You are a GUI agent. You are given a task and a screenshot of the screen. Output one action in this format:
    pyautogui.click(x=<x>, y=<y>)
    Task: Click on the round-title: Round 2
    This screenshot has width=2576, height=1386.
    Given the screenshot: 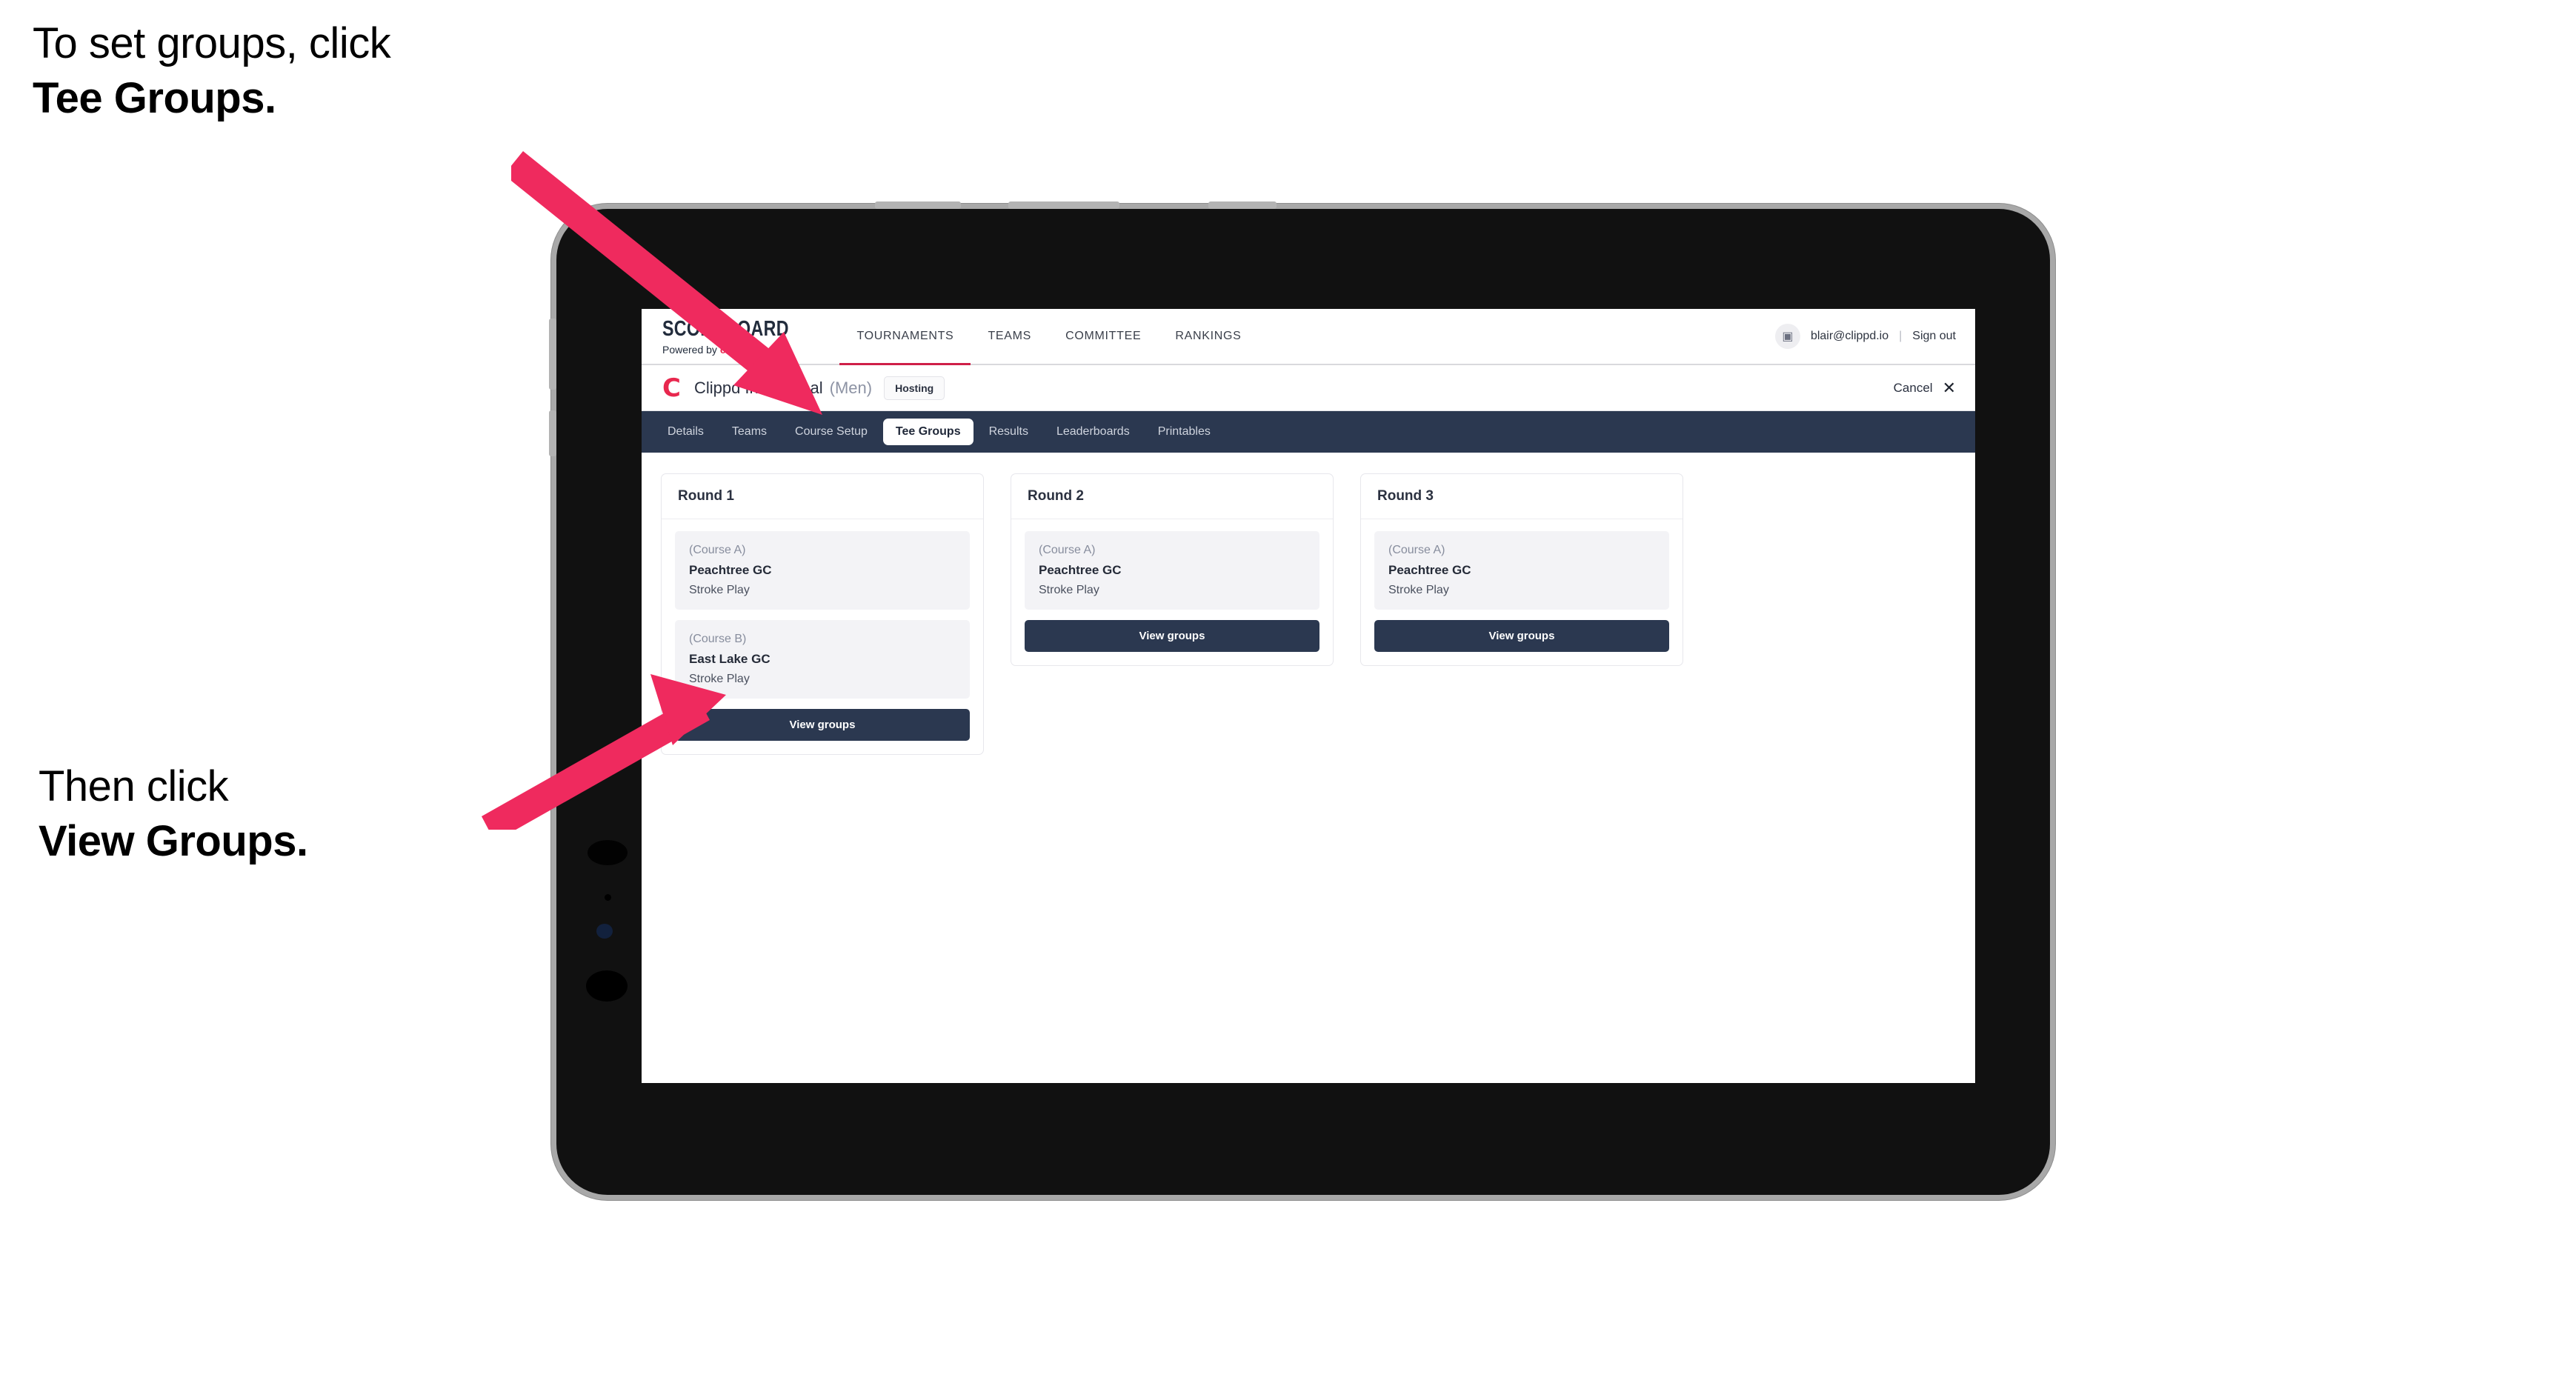 What is the action you would take?
    pyautogui.click(x=1056, y=496)
    